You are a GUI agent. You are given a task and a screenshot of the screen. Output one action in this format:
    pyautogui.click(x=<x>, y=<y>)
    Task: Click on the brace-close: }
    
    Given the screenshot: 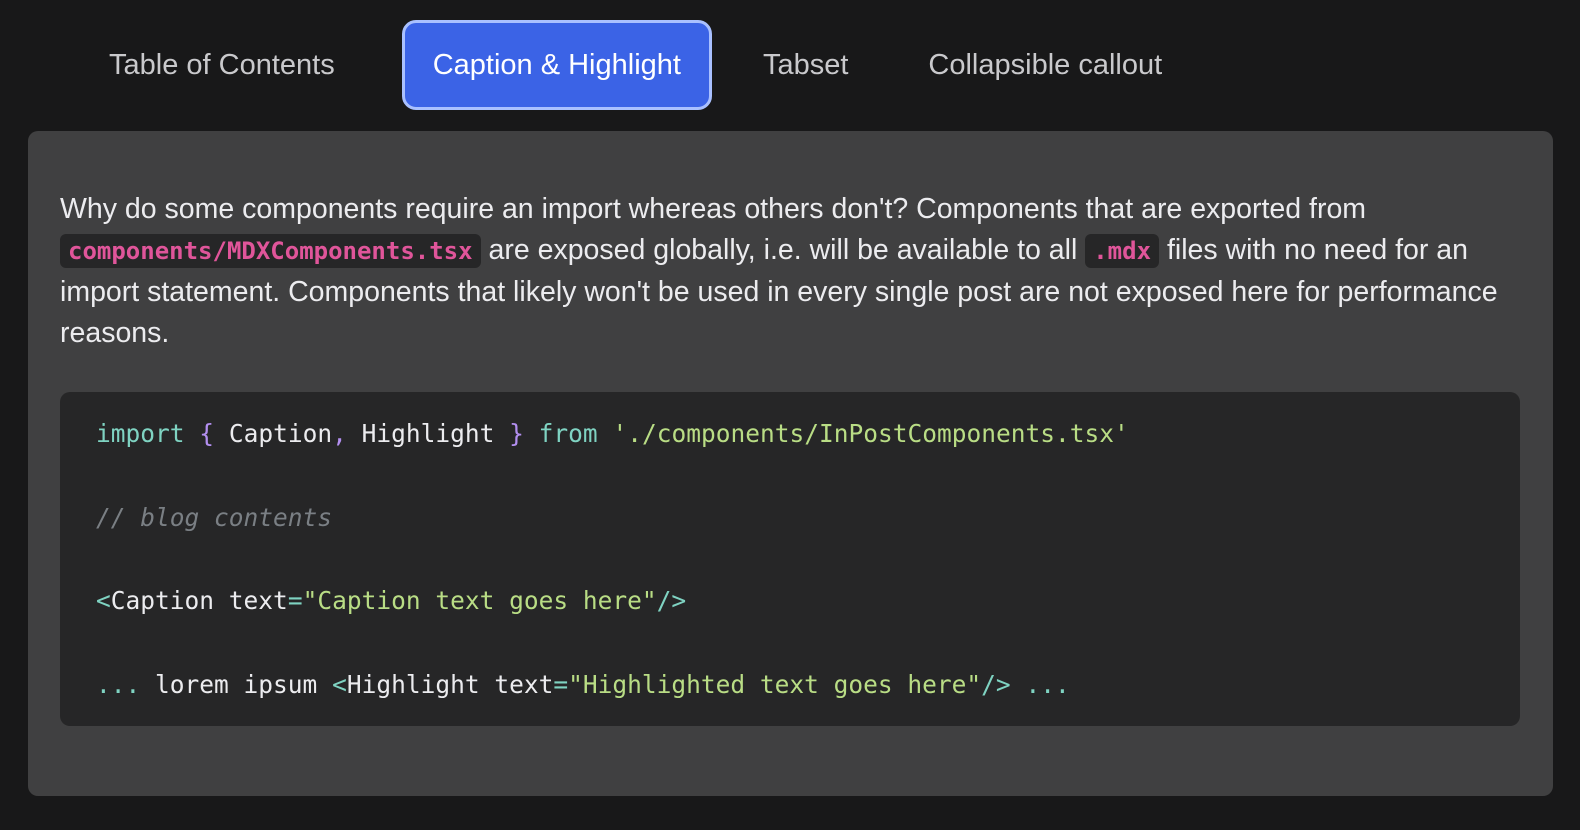 What is the action you would take?
    pyautogui.click(x=516, y=433)
    